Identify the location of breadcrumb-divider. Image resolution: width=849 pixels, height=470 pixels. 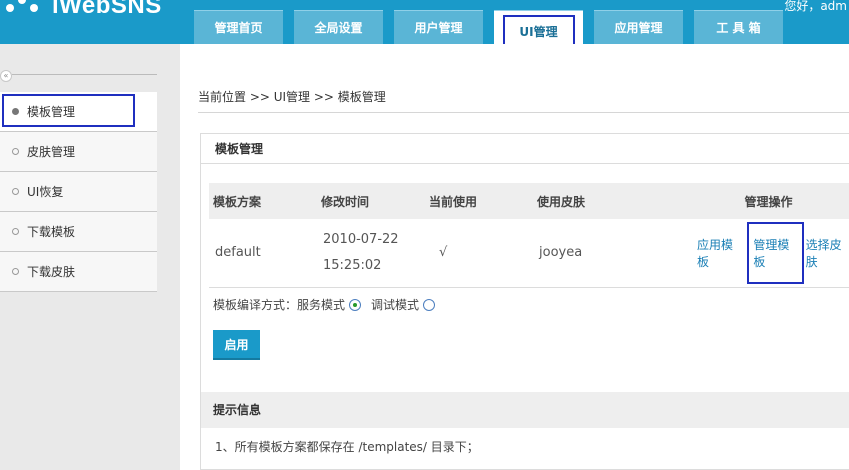
(523, 112).